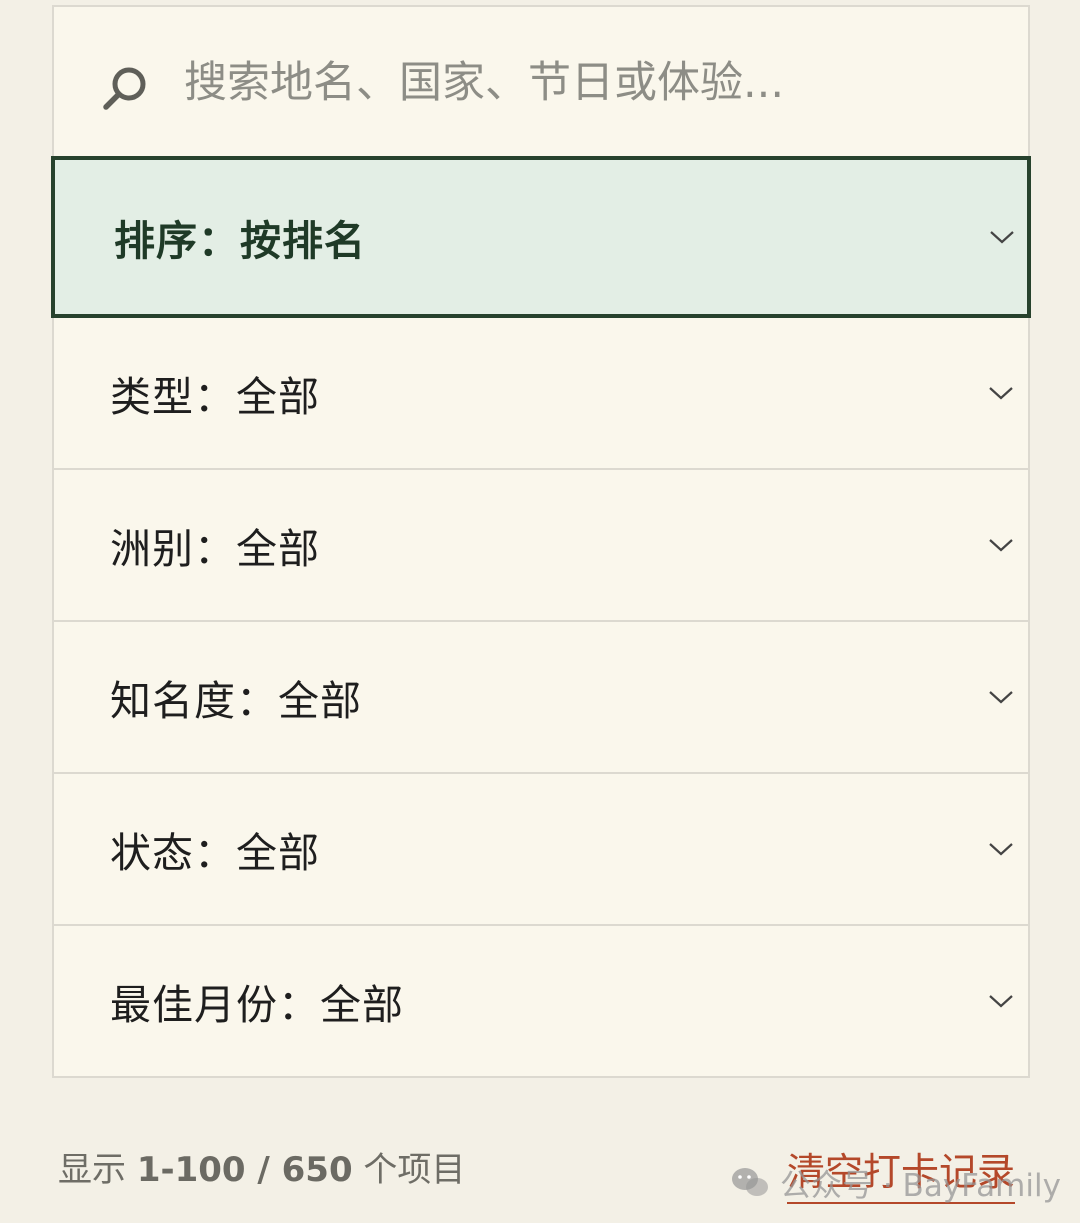  What do you see at coordinates (124, 88) in the screenshot?
I see `search-icon` at bounding box center [124, 88].